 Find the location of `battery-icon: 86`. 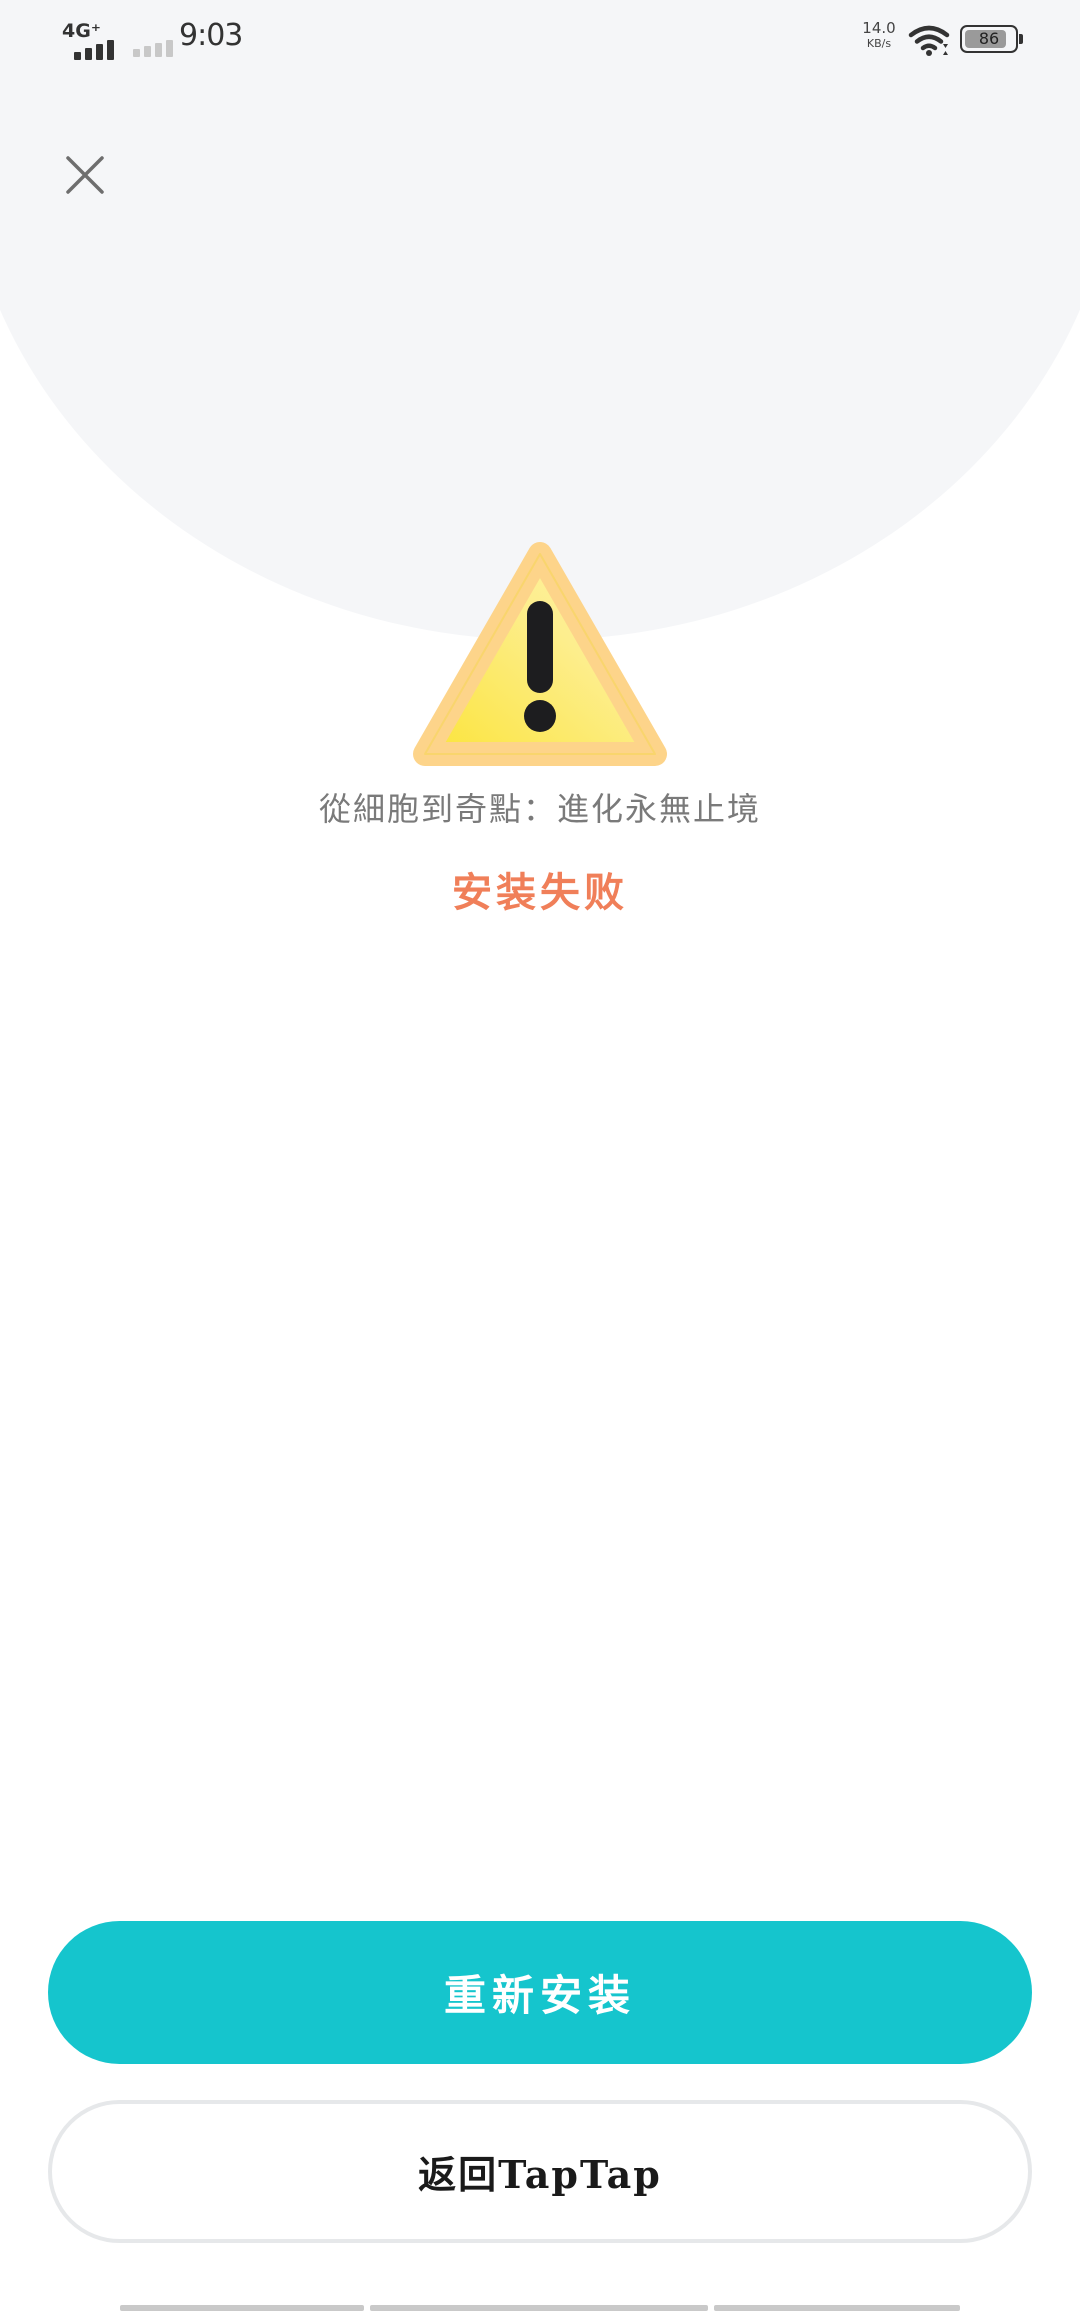

battery-icon: 86 is located at coordinates (989, 39).